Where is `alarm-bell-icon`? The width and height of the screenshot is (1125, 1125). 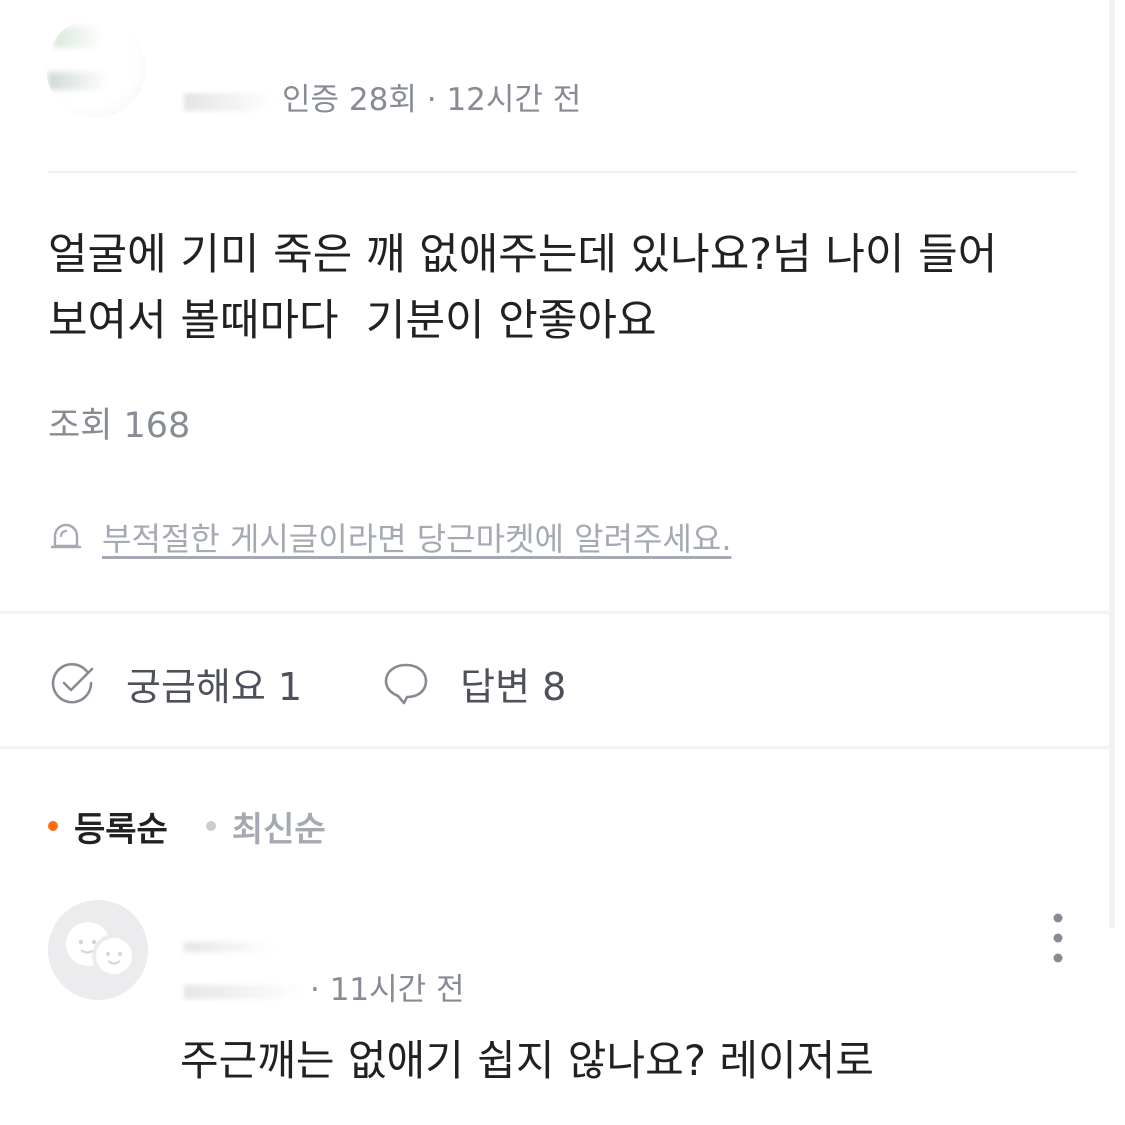 alarm-bell-icon is located at coordinates (66, 536).